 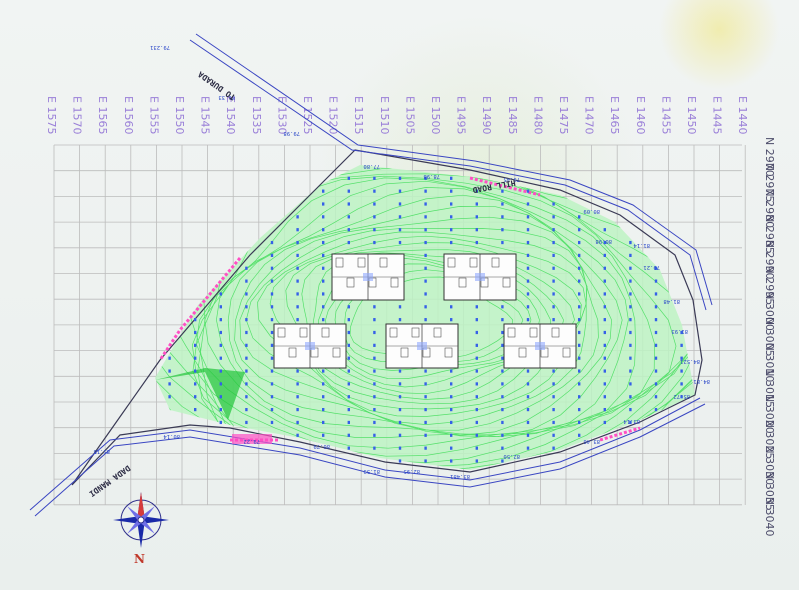 I want to click on easting-label: E 1550, so click(x=179, y=115).